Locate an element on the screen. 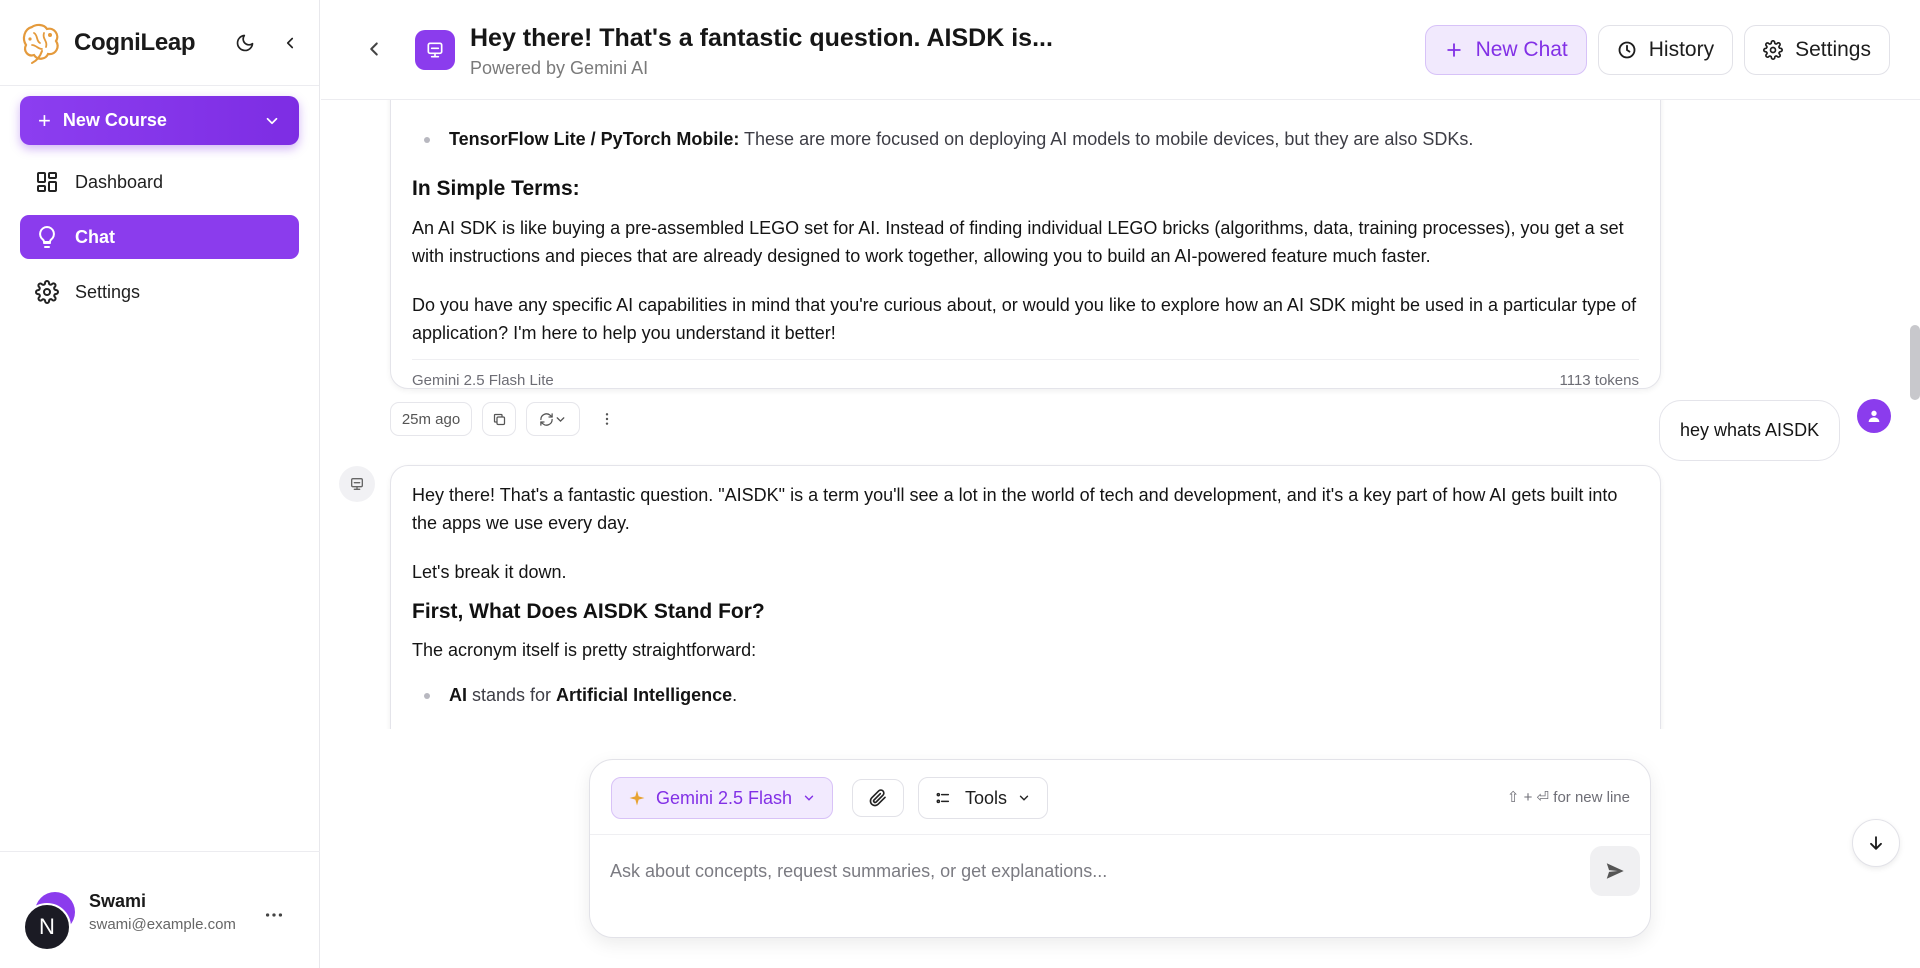  sidebar-item-label: Dashboard is located at coordinates (119, 181).